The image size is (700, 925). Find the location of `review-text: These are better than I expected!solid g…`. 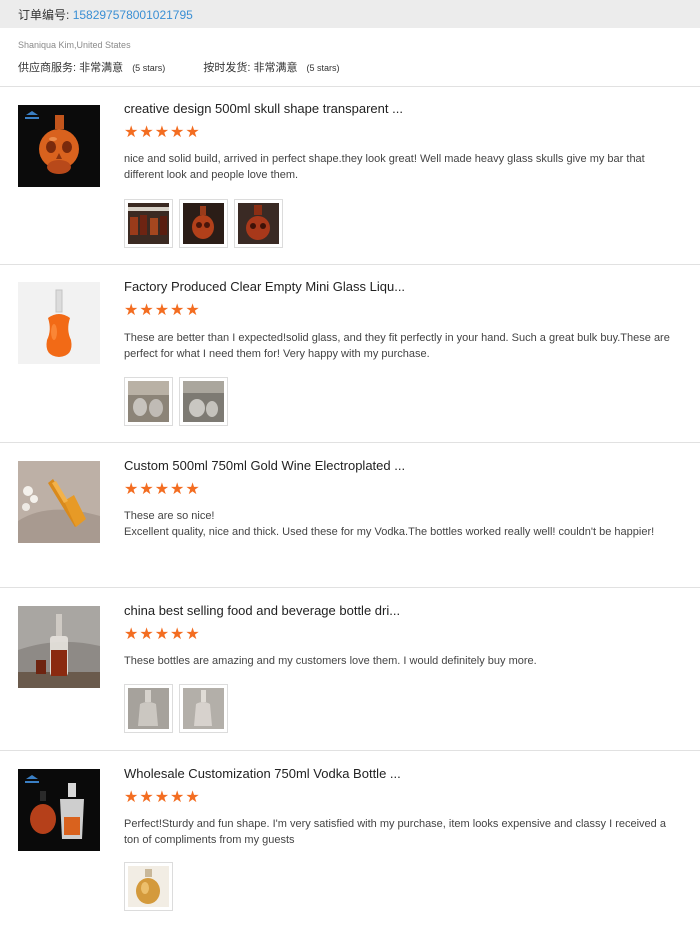

review-text: These are better than I expected!solid g… is located at coordinates (398, 346).